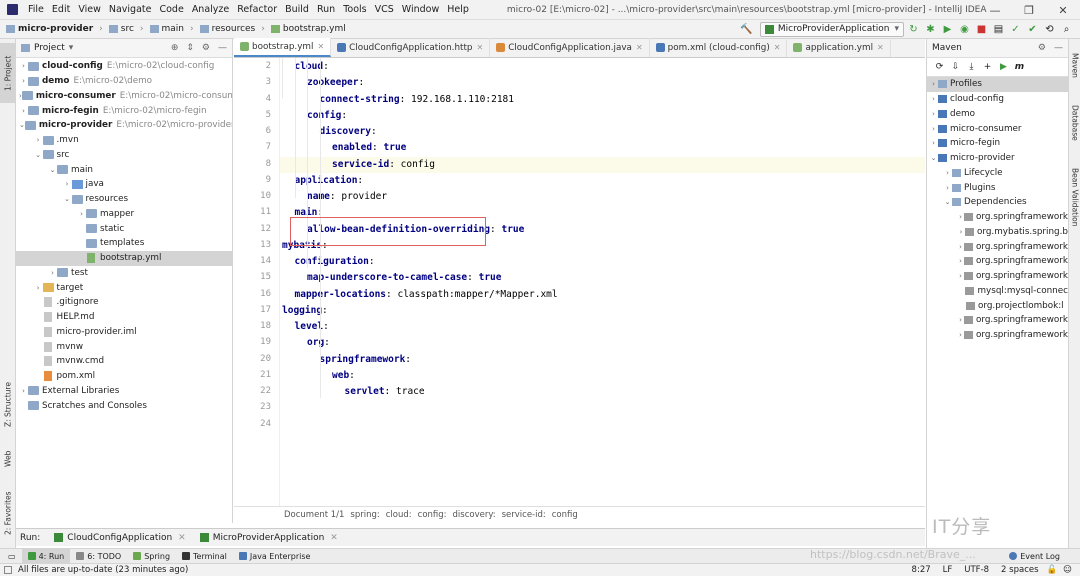  What do you see at coordinates (1074, 123) in the screenshot?
I see `database-tool-tab: Database` at bounding box center [1074, 123].